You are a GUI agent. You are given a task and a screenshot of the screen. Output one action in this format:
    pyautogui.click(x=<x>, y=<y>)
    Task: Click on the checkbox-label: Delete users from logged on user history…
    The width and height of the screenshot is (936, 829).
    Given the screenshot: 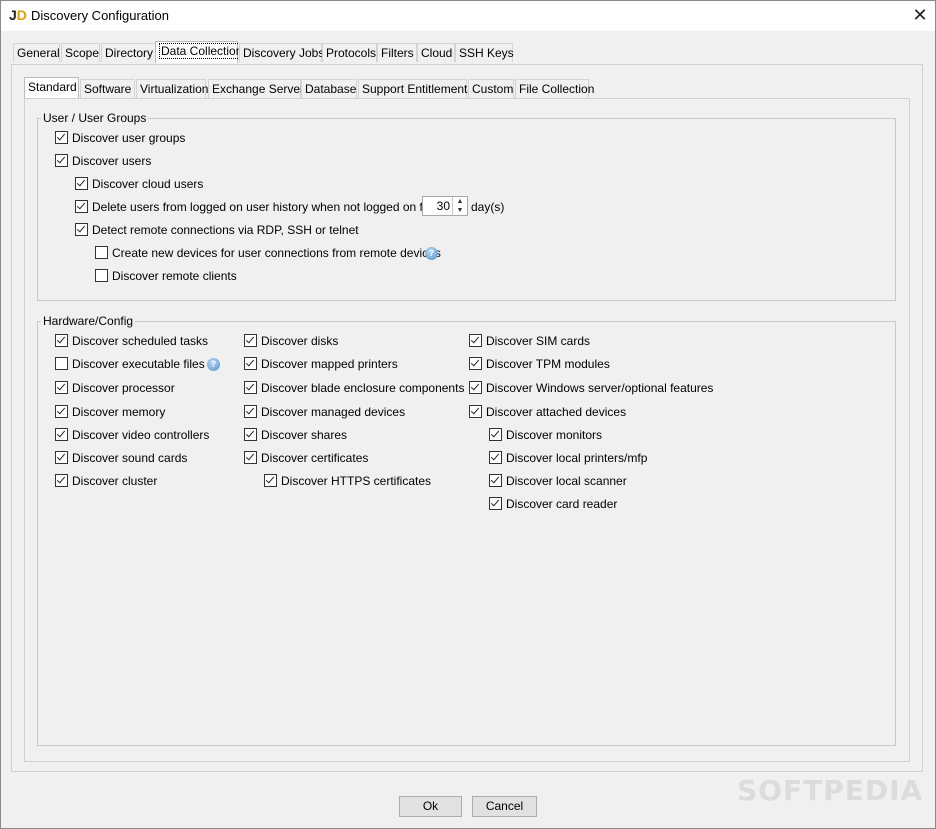 What is the action you would take?
    pyautogui.click(x=263, y=207)
    